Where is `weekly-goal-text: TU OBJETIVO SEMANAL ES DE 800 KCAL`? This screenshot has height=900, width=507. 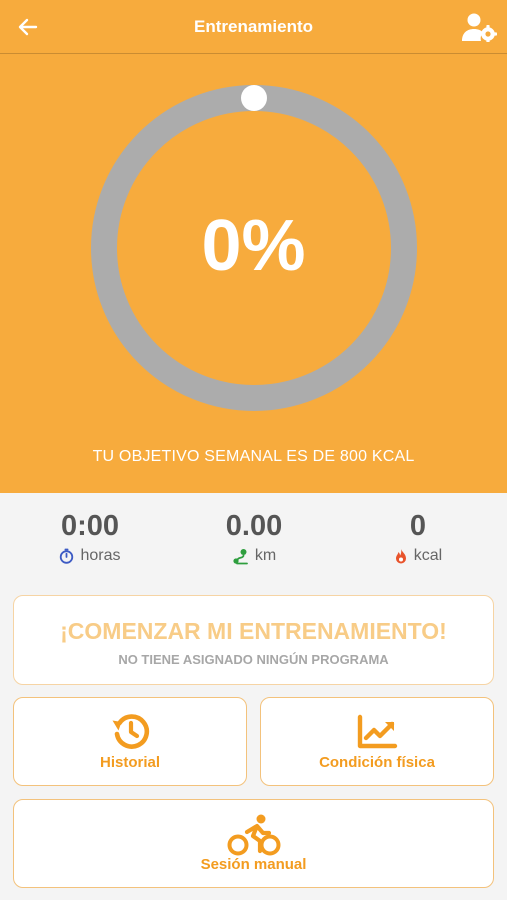
weekly-goal-text: TU OBJETIVO SEMANAL ES DE 800 KCAL is located at coordinates (253, 456).